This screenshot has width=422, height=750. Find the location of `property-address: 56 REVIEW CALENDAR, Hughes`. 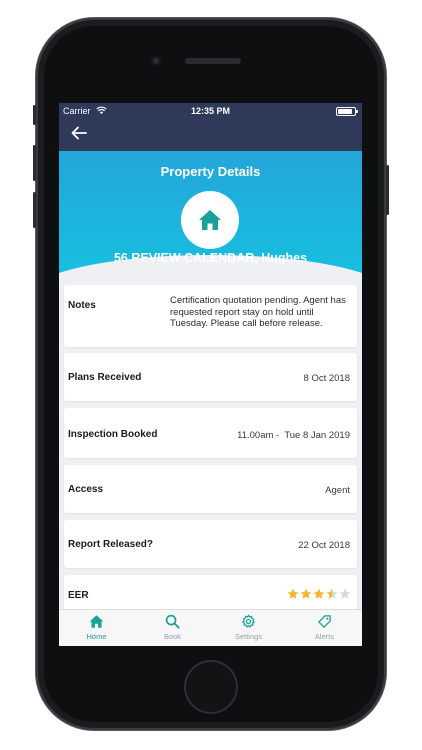

property-address: 56 REVIEW CALENDAR, Hughes is located at coordinates (210, 258).